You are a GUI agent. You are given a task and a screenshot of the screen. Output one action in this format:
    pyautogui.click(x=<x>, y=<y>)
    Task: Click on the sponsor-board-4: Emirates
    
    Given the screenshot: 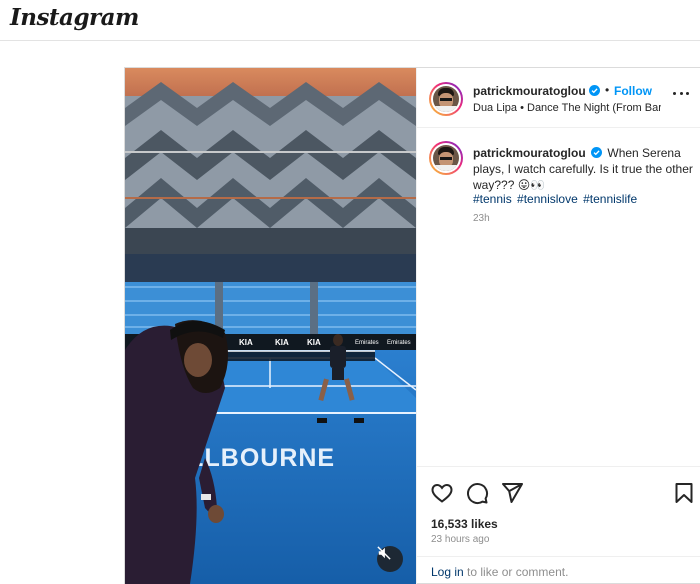 What is the action you would take?
    pyautogui.click(x=367, y=343)
    